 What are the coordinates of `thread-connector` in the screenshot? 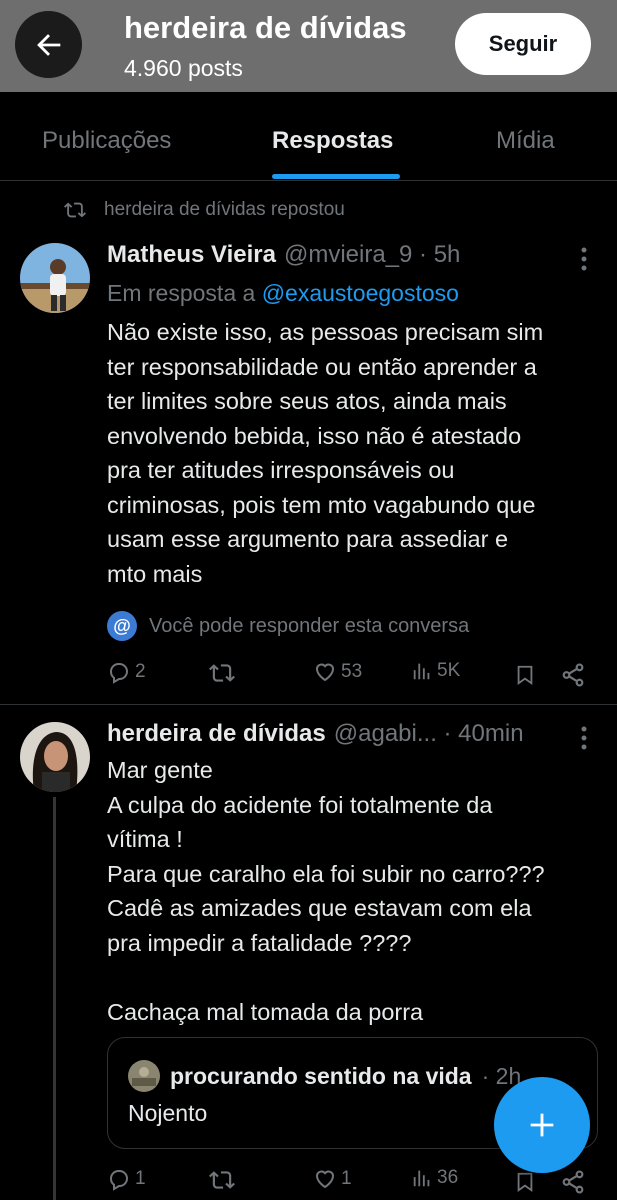 It's located at (54, 998).